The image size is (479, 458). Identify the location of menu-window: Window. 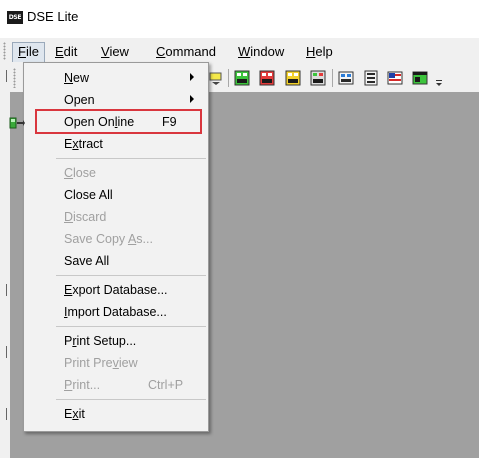
(261, 52).